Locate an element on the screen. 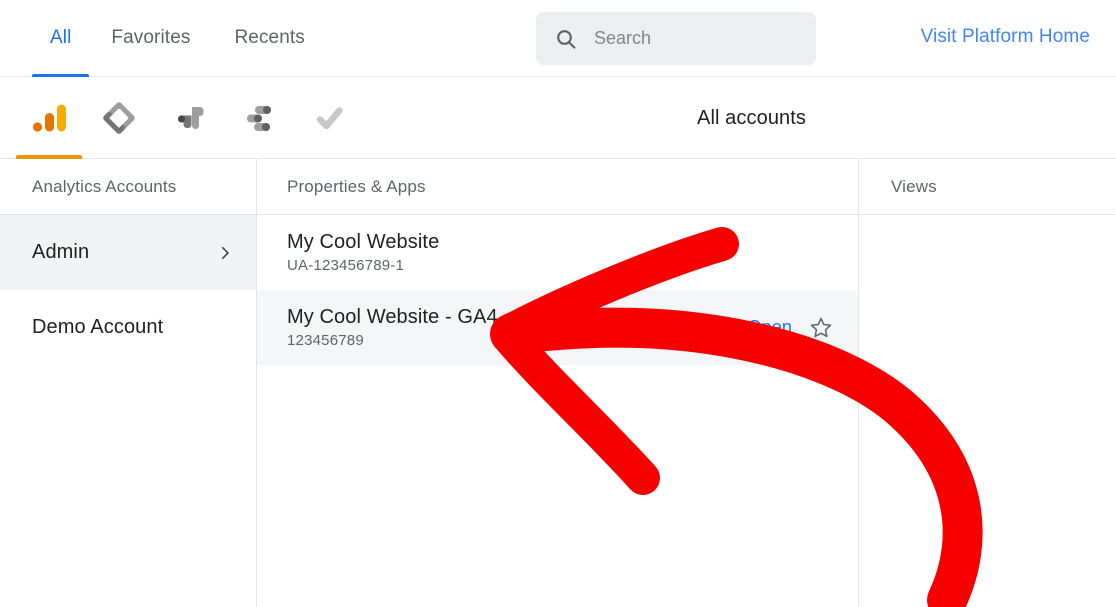 The height and width of the screenshot is (607, 1116). account-row-demo-account: Demo Account is located at coordinates (128, 327).